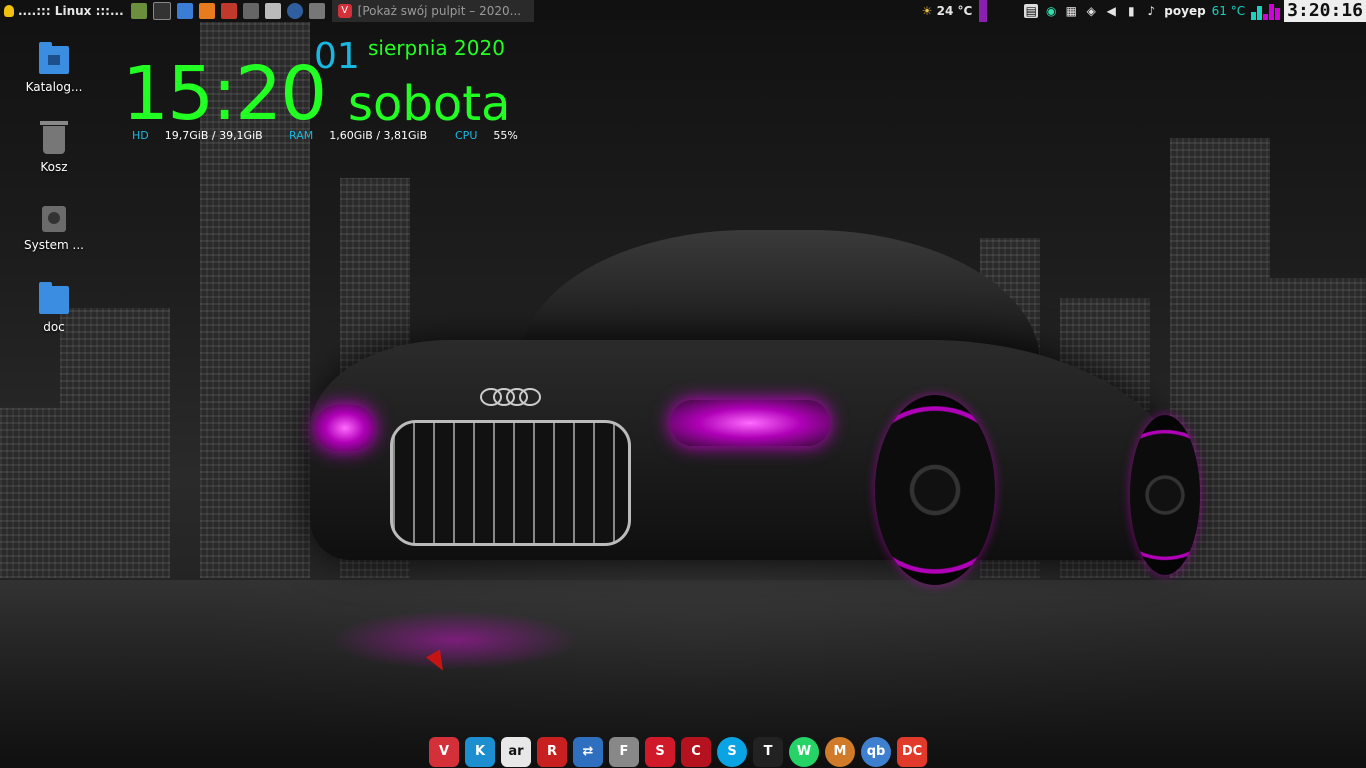 The width and height of the screenshot is (1366, 768). Describe the element at coordinates (840, 752) in the screenshot. I see `monkey-icon: M` at that location.